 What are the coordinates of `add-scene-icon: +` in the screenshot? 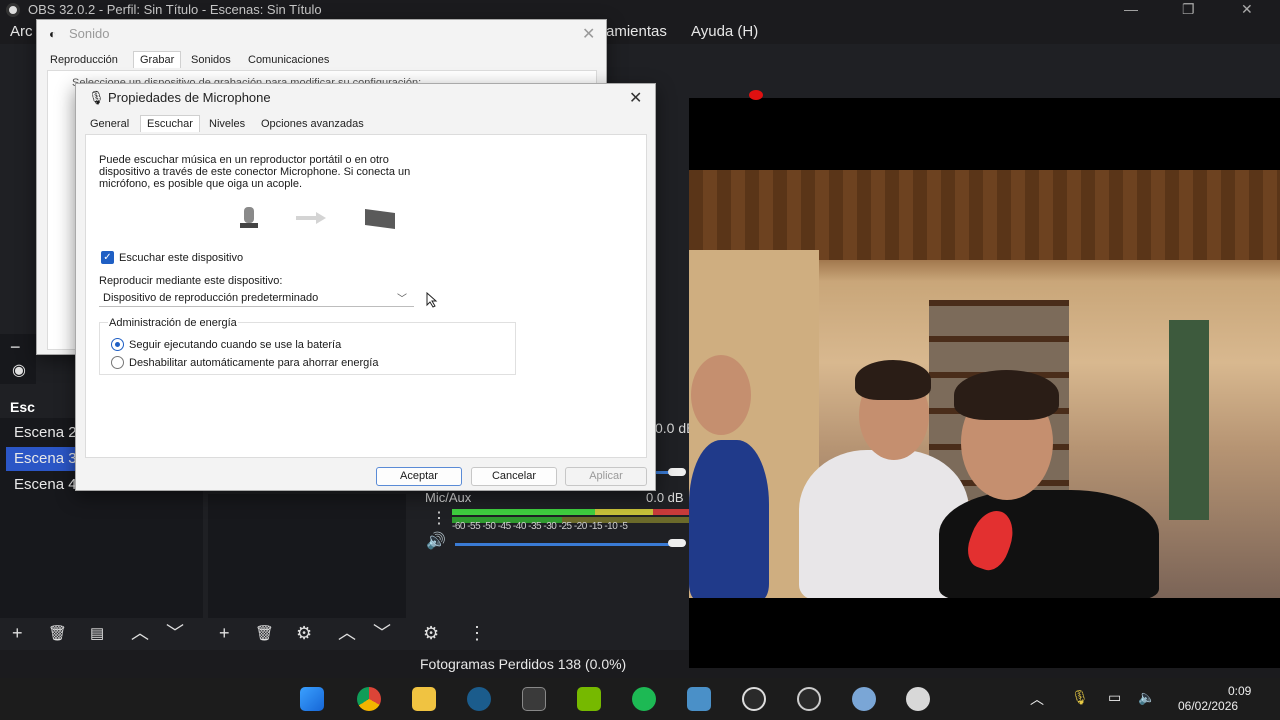 It's located at (17, 633).